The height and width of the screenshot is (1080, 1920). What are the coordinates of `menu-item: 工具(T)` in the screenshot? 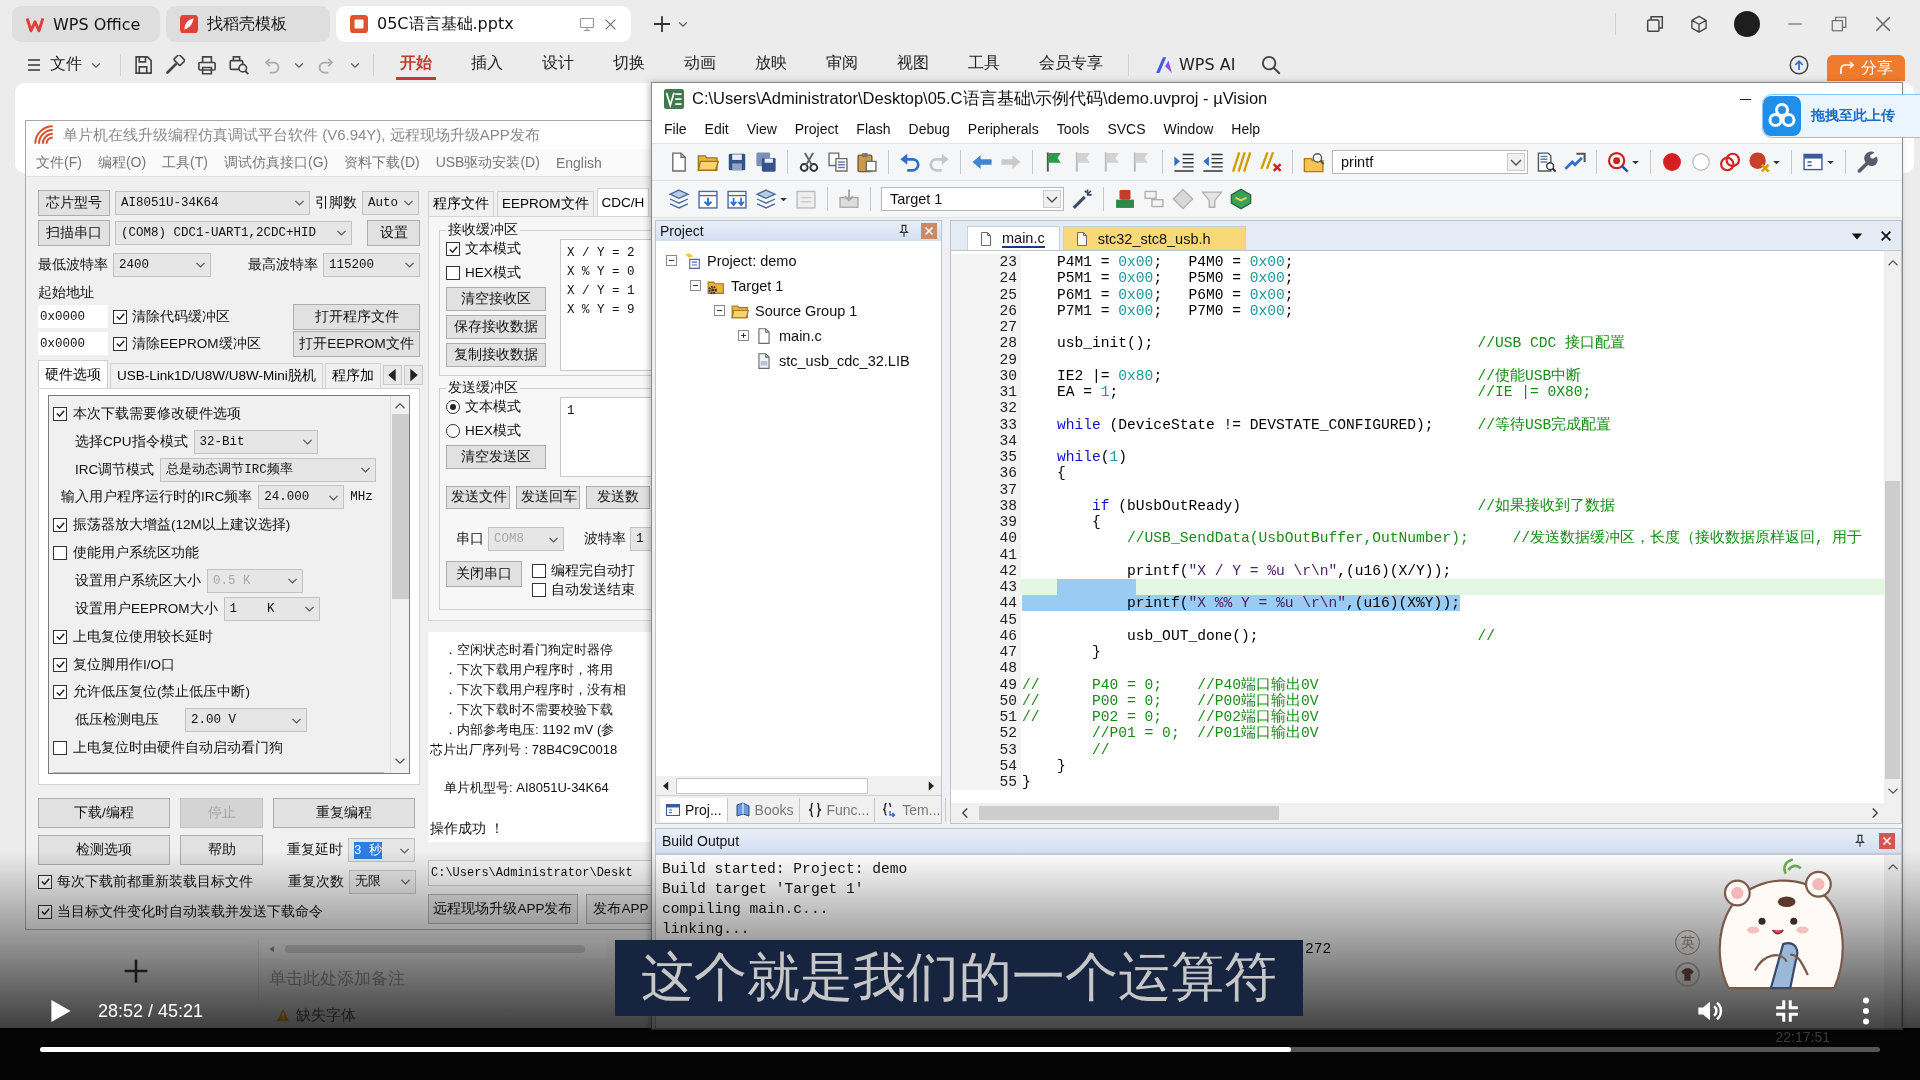 It's located at (185, 162).